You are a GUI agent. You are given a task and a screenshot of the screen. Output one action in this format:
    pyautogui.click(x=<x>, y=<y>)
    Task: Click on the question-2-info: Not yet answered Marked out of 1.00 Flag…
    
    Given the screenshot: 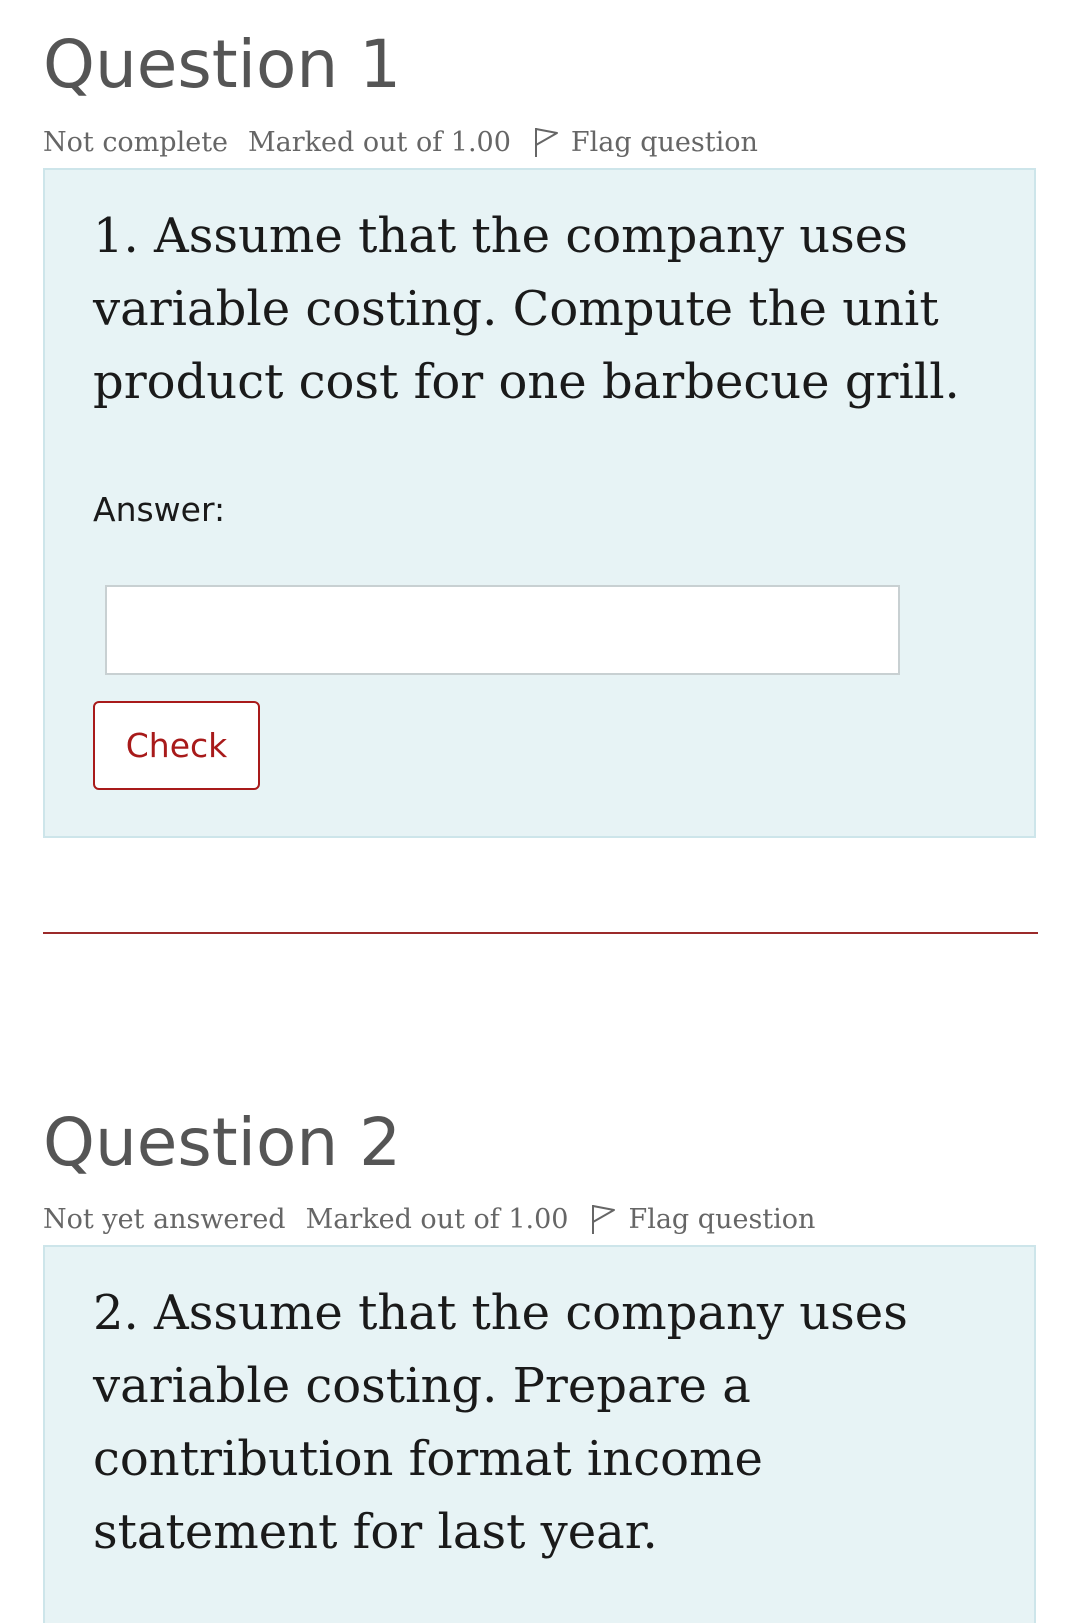 What is the action you would take?
    pyautogui.click(x=429, y=1219)
    